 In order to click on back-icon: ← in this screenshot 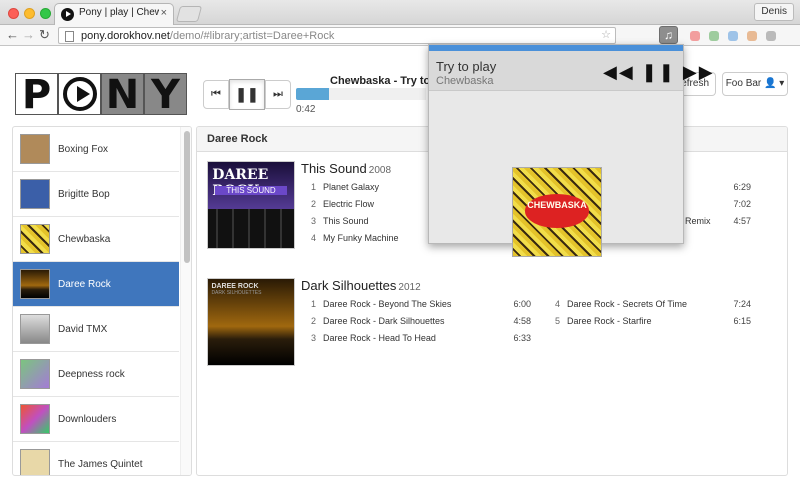, I will do `click(12, 35)`.